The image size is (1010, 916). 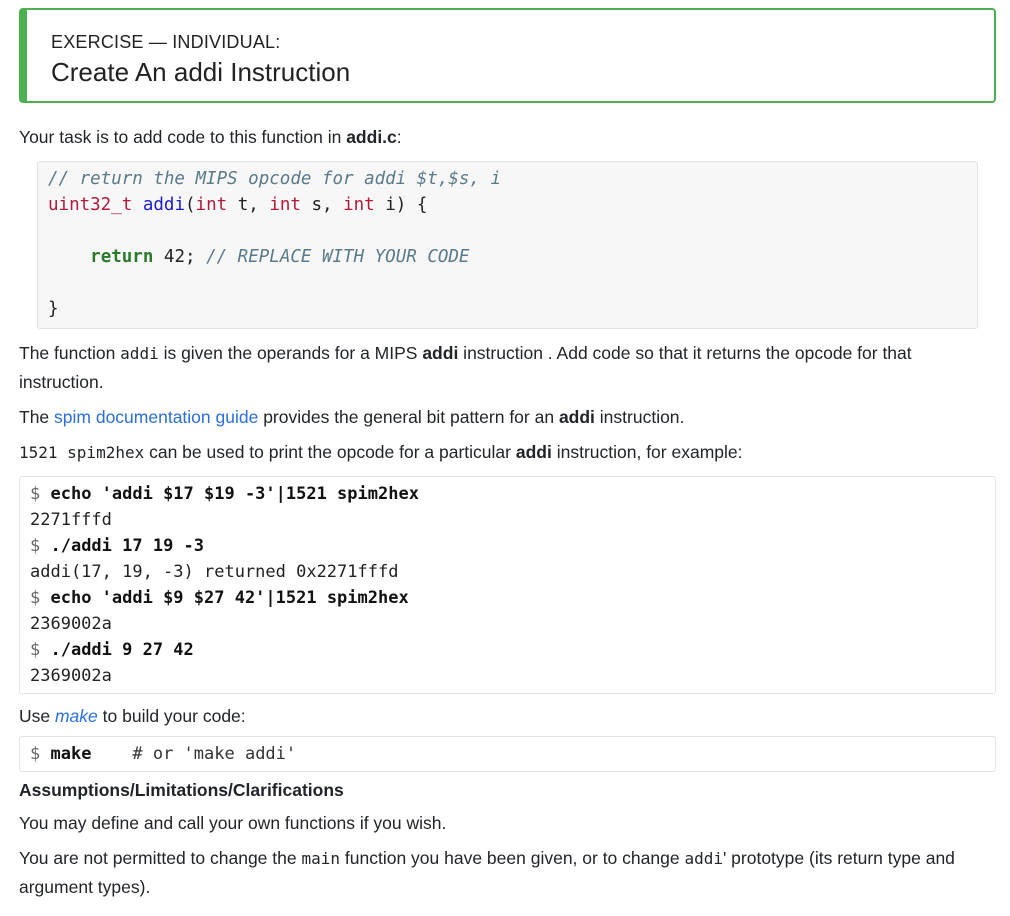 What do you see at coordinates (647, 452) in the screenshot?
I see `hex-text: instruction, for example:` at bounding box center [647, 452].